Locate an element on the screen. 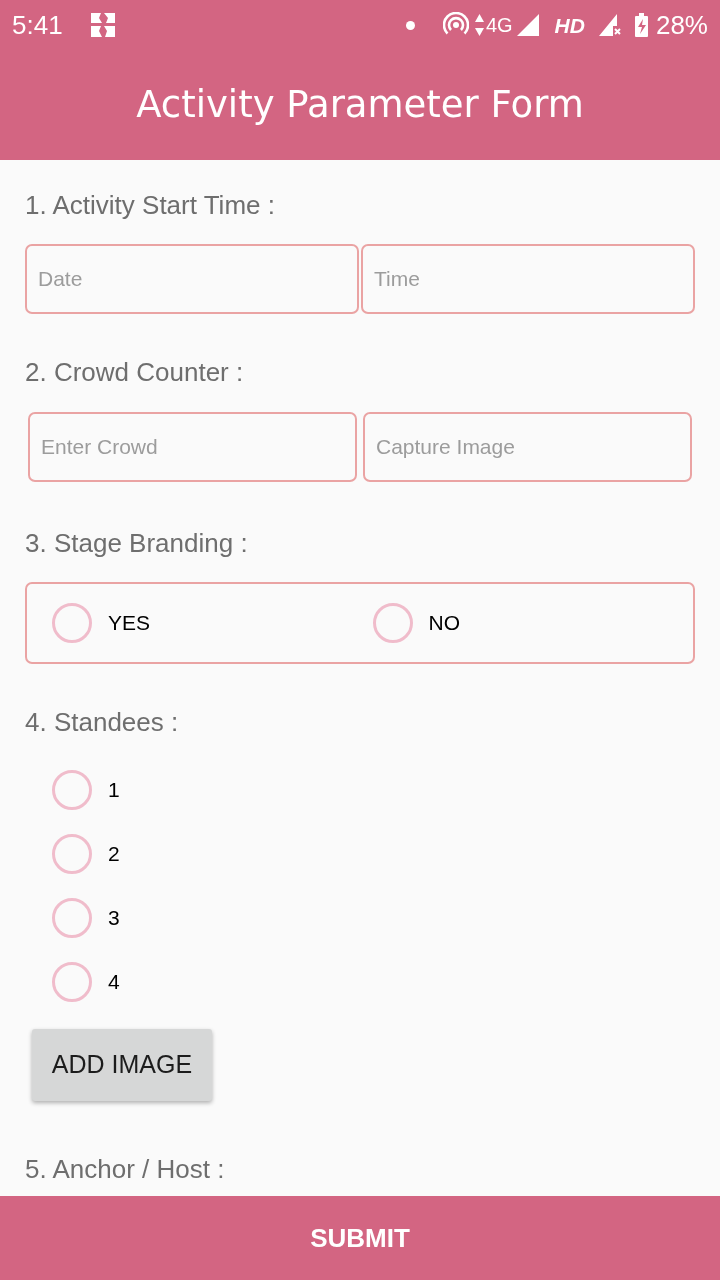  input-field: Time is located at coordinates (528, 279).